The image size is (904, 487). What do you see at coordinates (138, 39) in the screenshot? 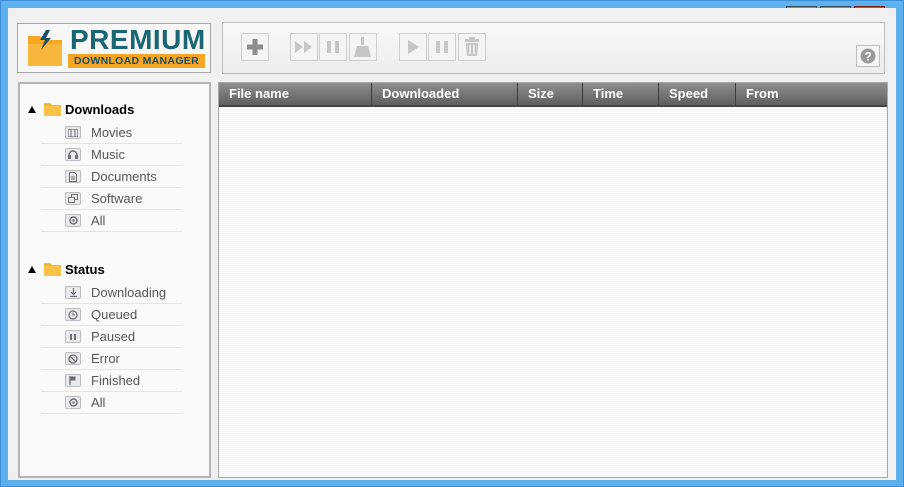
I see `logo-title: PREMIUM` at bounding box center [138, 39].